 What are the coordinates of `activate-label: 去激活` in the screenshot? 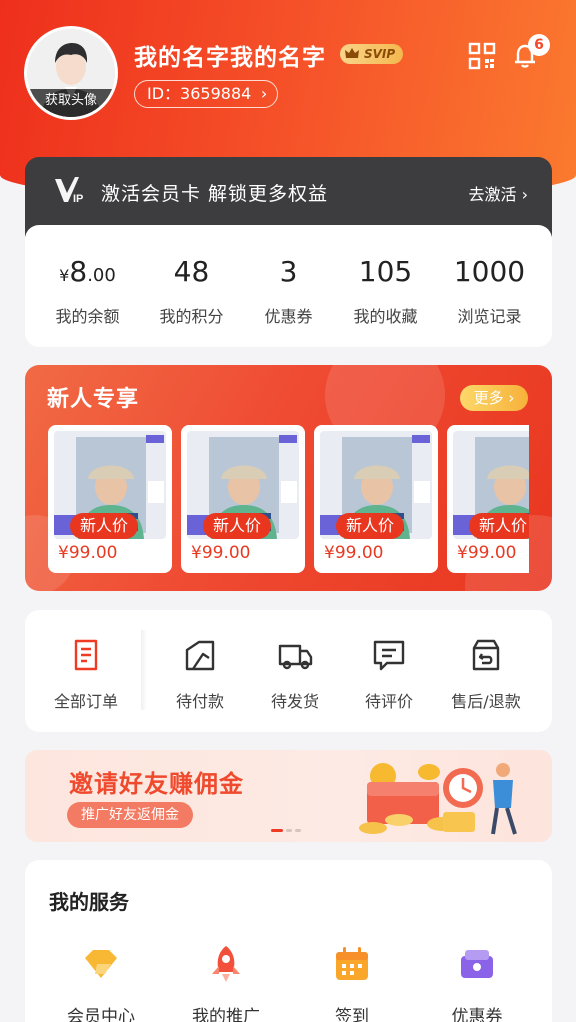 It's located at (492, 194).